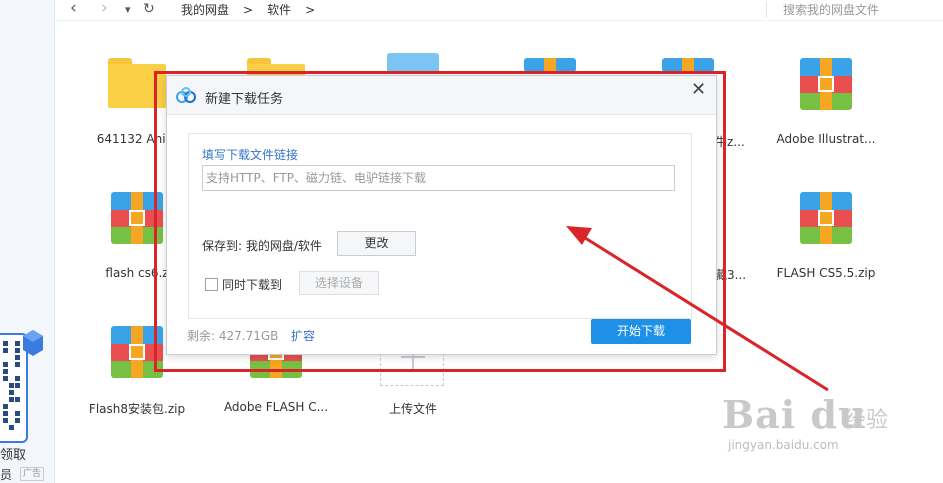  I want to click on top-navigation-bar: ‹ › ▾ ↻ 我的网盘 > 软件 > 搜索我的网盘文件, so click(499, 10).